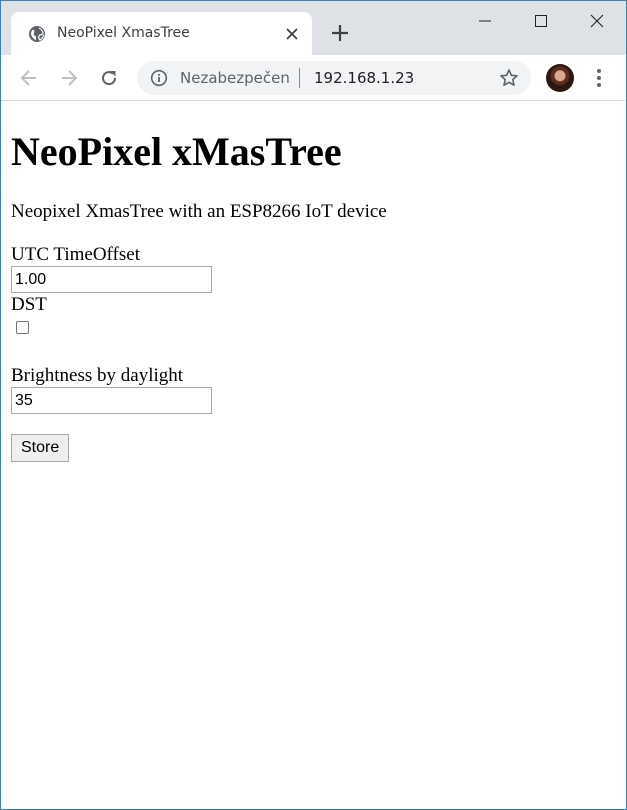 Image resolution: width=627 pixels, height=810 pixels. Describe the element at coordinates (235, 78) in the screenshot. I see `security-label: Nezabezpečen` at that location.